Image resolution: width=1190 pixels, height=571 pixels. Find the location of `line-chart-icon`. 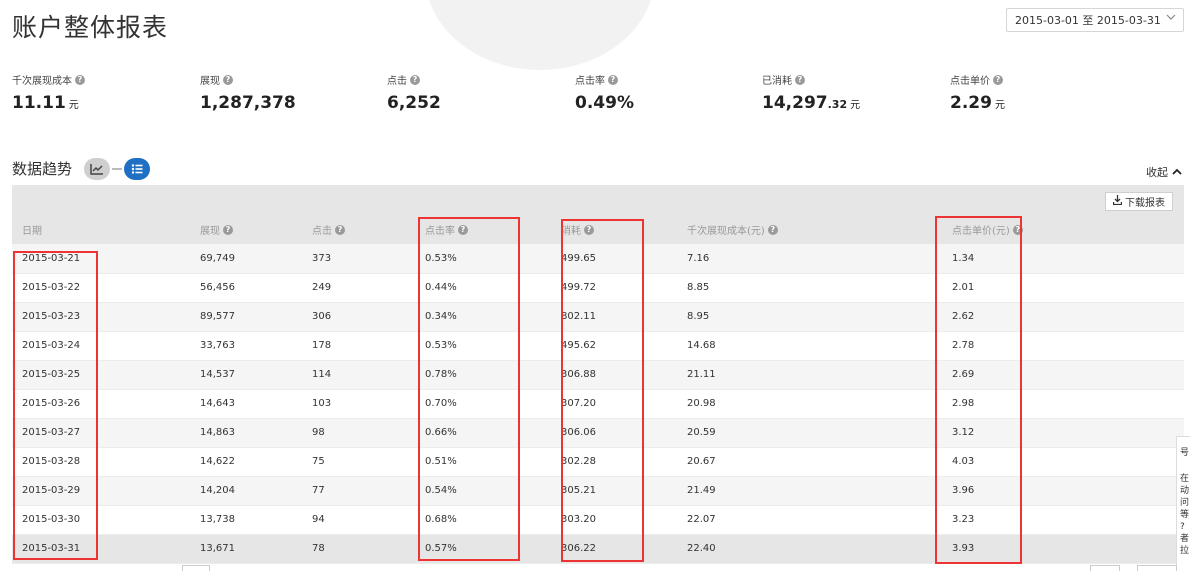

line-chart-icon is located at coordinates (97, 169).